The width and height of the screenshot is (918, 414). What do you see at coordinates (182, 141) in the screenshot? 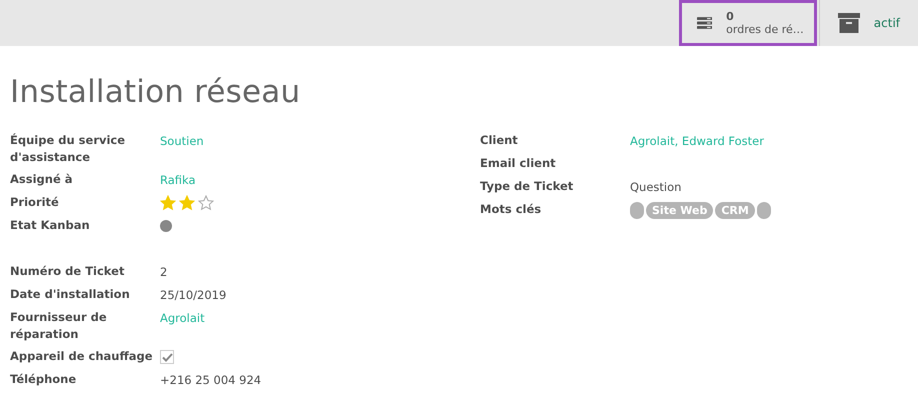
I see `field-link: Soutien` at bounding box center [182, 141].